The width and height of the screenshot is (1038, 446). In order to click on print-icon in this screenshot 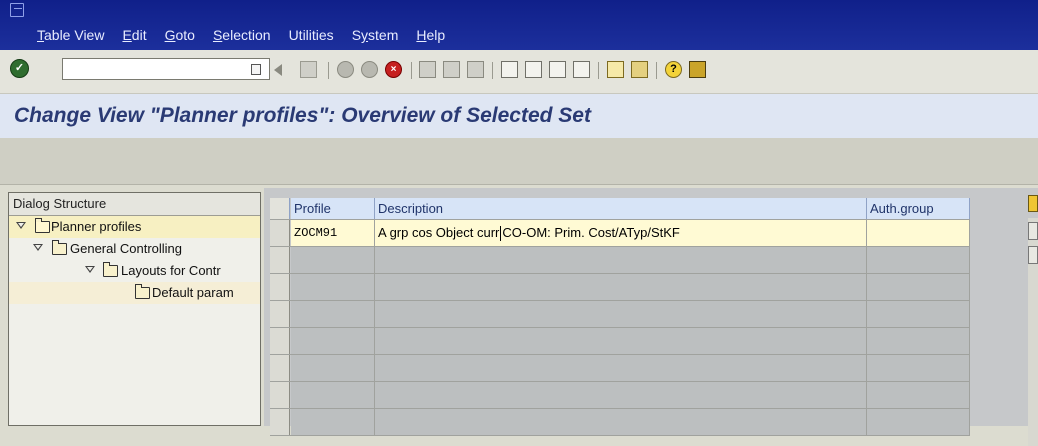, I will do `click(427, 69)`.